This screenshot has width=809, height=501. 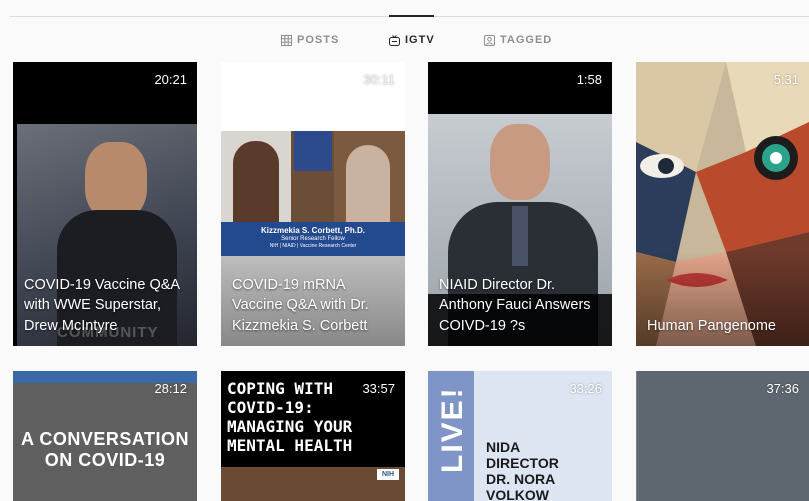 I want to click on banner-role: Senior Research Fellow, so click(x=313, y=239).